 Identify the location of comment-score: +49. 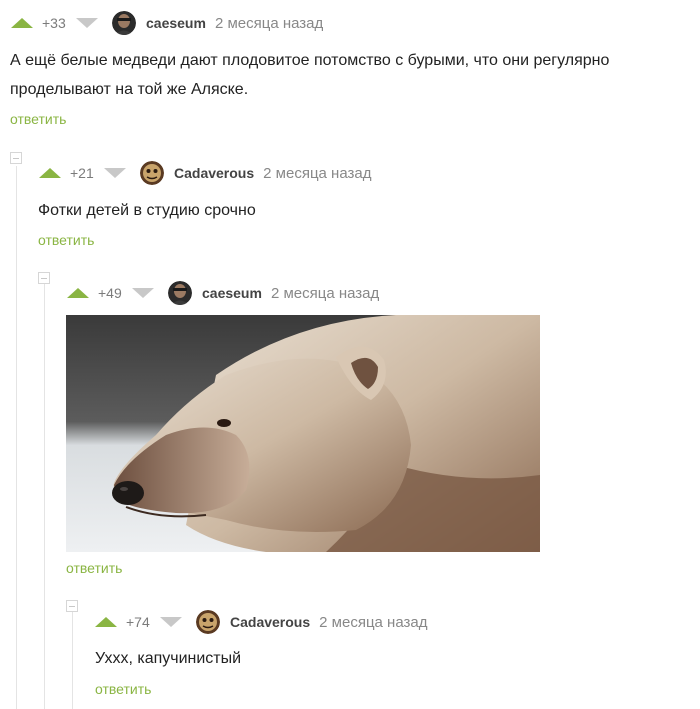
(110, 293).